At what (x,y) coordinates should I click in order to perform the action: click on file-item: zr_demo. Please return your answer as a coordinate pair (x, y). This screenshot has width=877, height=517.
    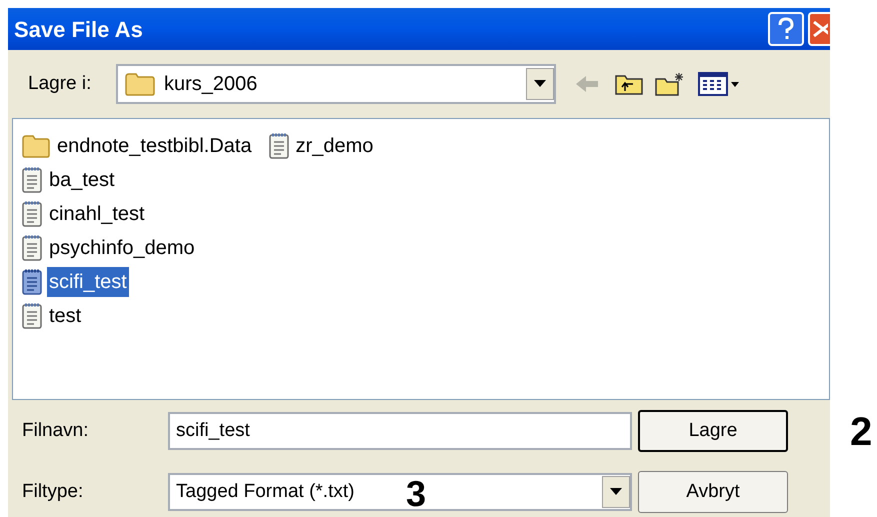
    Looking at the image, I should click on (335, 146).